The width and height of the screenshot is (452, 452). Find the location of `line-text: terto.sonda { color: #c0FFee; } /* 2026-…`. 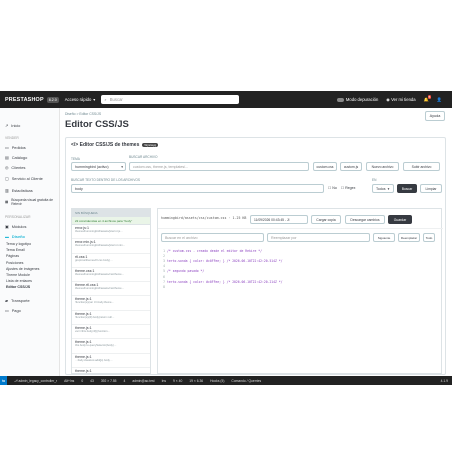

line-text: terto.sonda { color: #c0FFee; } /* 2026-… is located at coordinates (225, 281).